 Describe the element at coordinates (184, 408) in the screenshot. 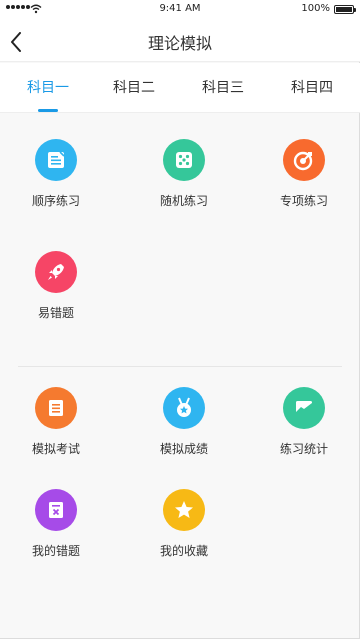

I see `medal-icon` at that location.